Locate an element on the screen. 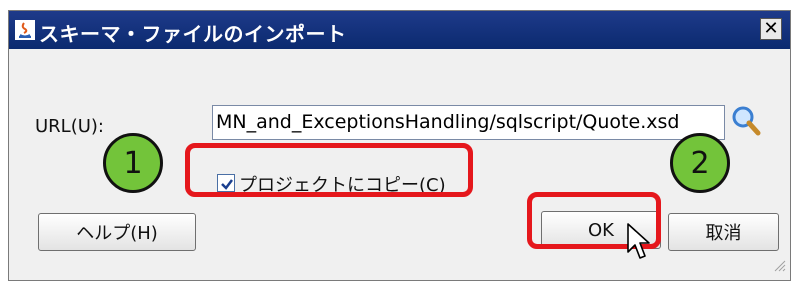 This screenshot has height=287, width=801. checkbox-highlight-frame is located at coordinates (329, 170).